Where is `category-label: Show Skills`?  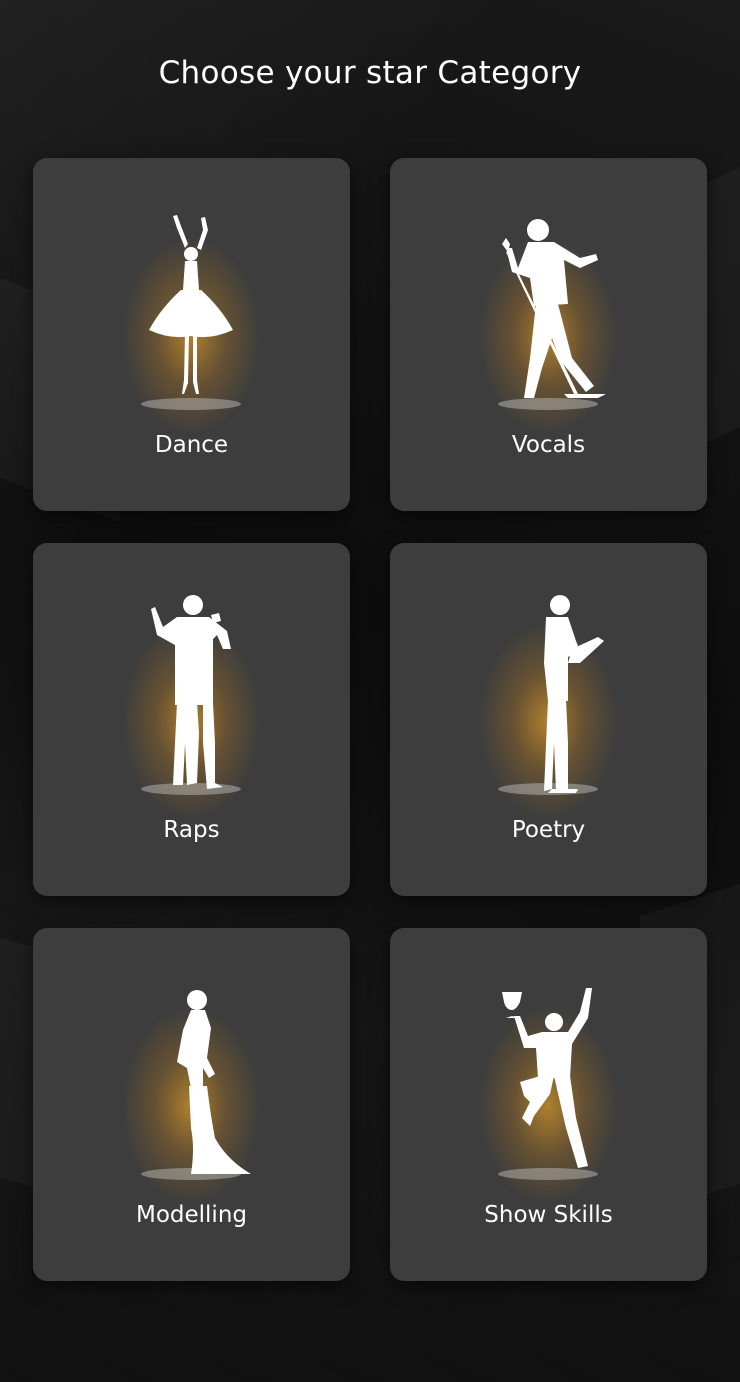 category-label: Show Skills is located at coordinates (548, 1215).